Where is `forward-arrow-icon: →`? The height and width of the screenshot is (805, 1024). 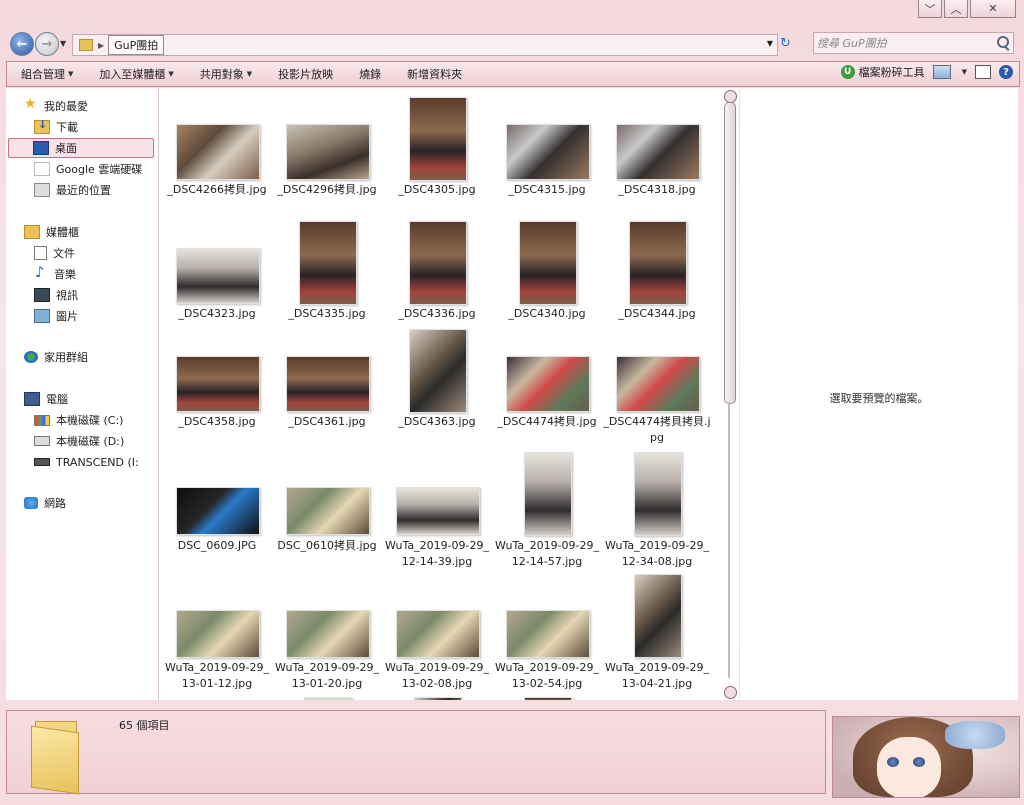 forward-arrow-icon: → is located at coordinates (47, 44).